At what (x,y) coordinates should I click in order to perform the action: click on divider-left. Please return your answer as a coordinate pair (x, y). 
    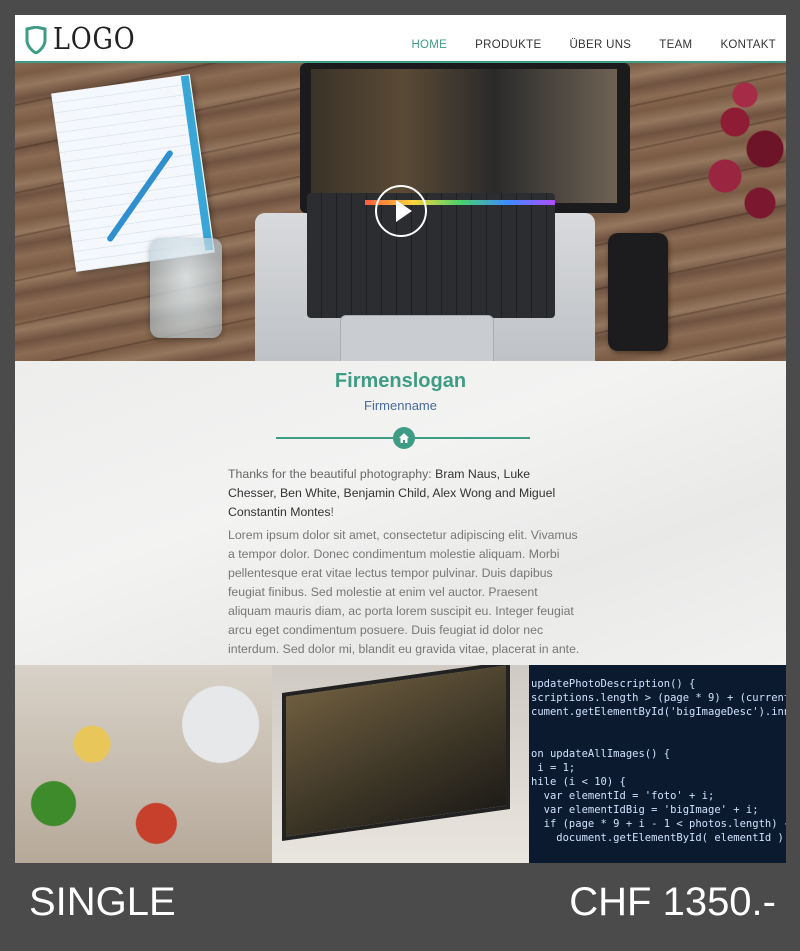
    Looking at the image, I should click on (334, 438).